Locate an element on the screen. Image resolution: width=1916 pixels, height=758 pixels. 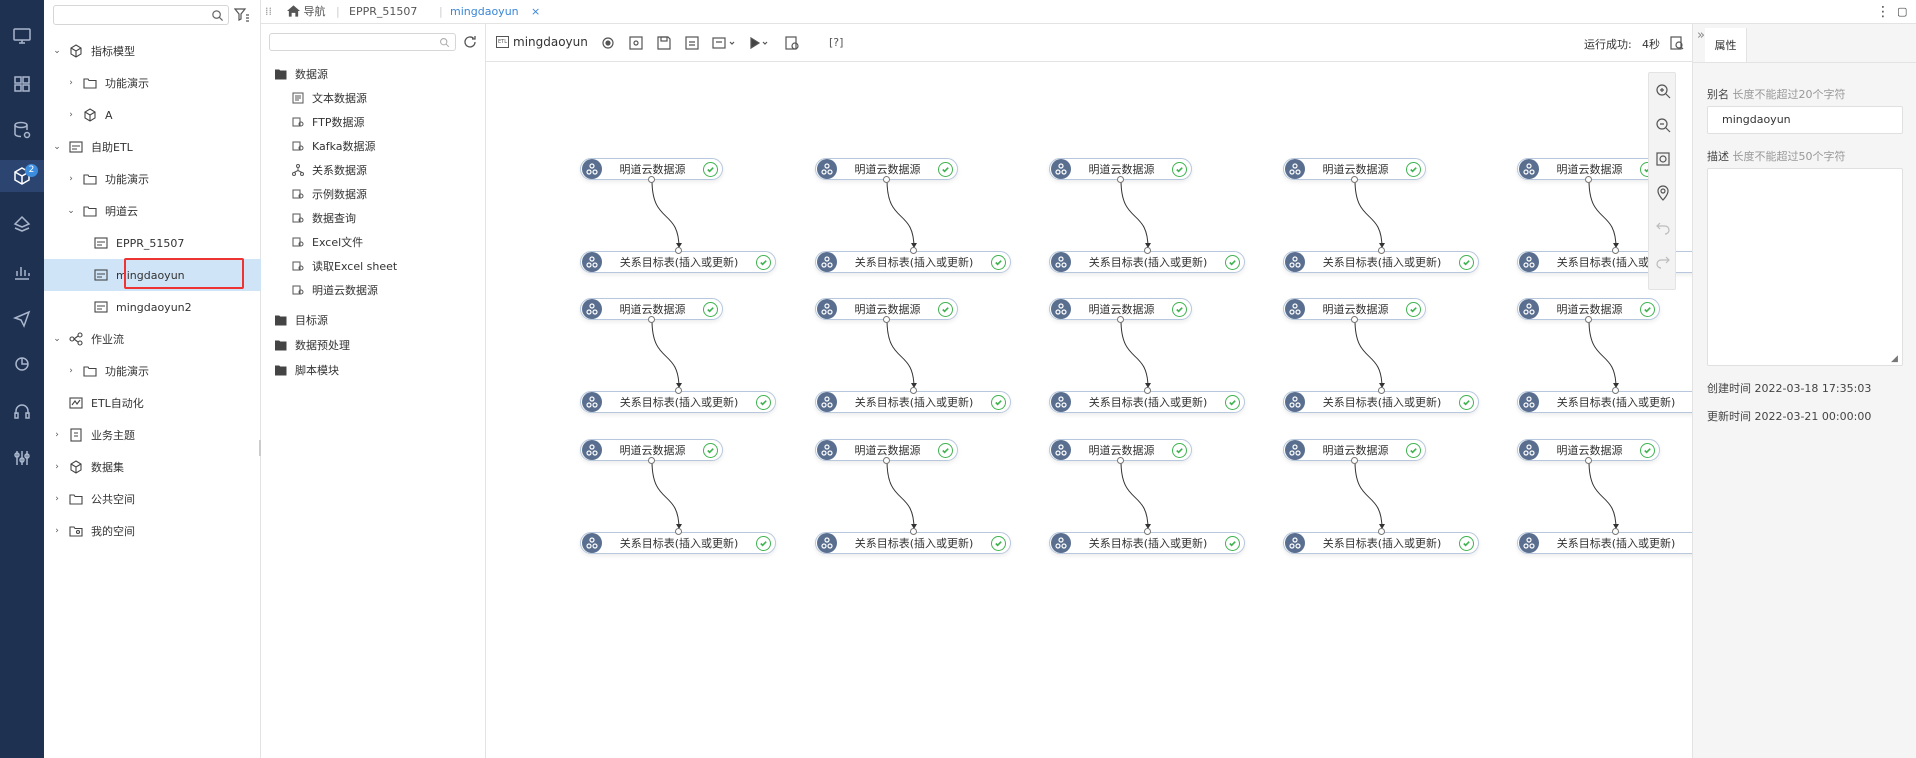
tree-item-self-etl: ⌄ 自助ETL is located at coordinates (152, 147).